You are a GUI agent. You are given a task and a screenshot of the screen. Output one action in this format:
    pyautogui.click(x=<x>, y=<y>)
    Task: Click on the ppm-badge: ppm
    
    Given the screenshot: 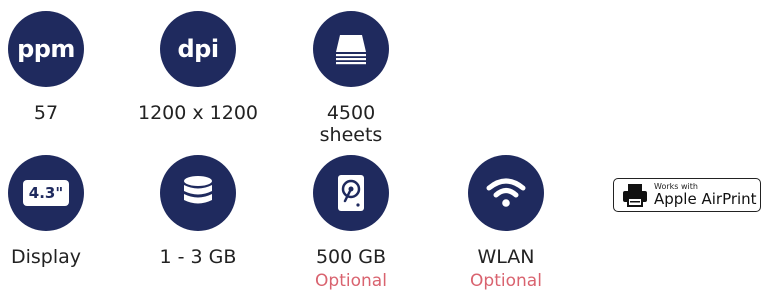 What is the action you would take?
    pyautogui.click(x=46, y=49)
    